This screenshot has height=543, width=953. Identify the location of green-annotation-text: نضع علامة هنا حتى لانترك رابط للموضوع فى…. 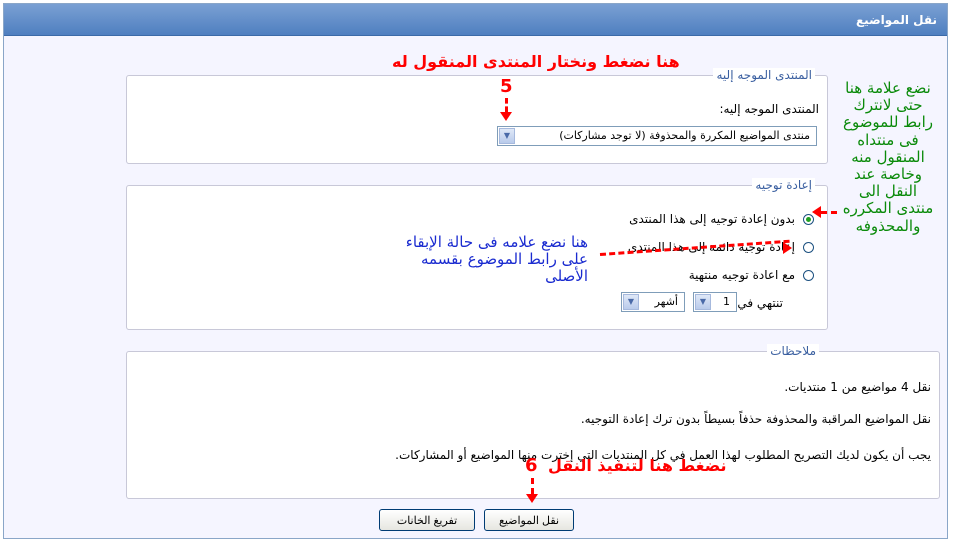
(888, 157).